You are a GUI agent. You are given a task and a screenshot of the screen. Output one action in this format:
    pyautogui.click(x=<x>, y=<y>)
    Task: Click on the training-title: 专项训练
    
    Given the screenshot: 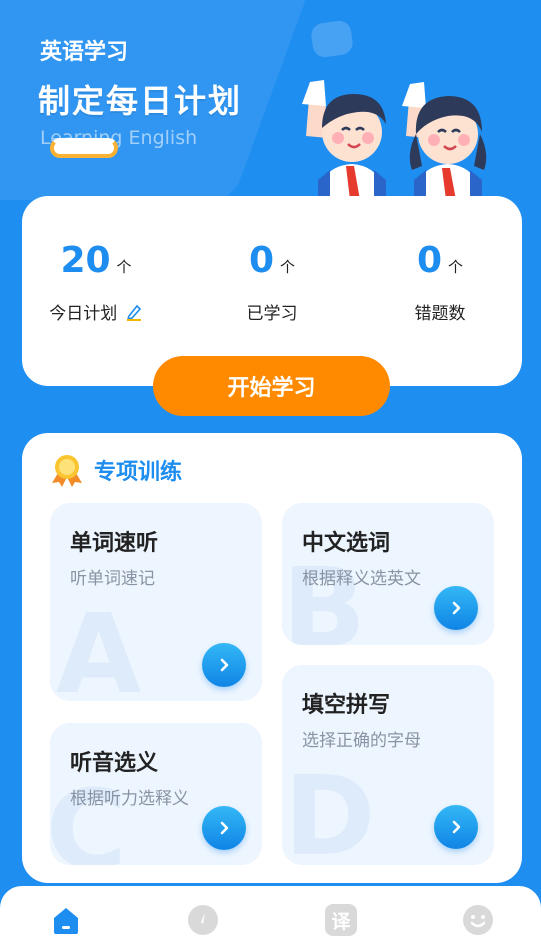 What is the action you would take?
    pyautogui.click(x=138, y=472)
    